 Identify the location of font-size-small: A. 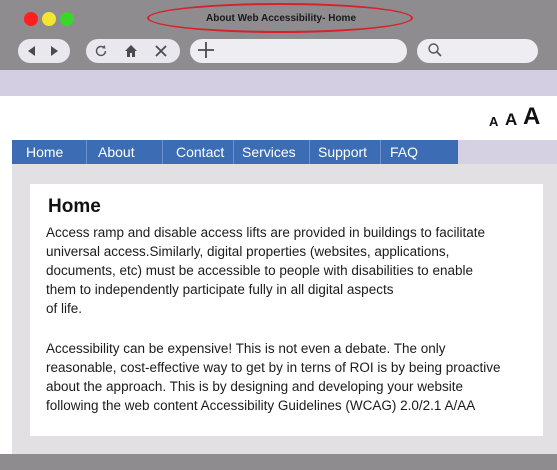
(493, 121).